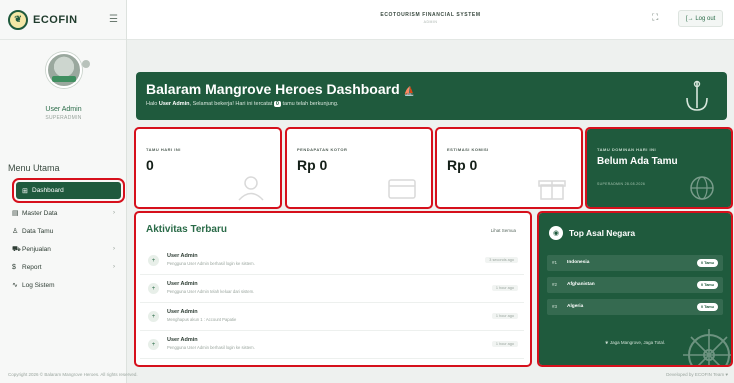  Describe the element at coordinates (621, 184) in the screenshot. I see `stat-meta: SUPERADMIN 28.08.2026` at that location.